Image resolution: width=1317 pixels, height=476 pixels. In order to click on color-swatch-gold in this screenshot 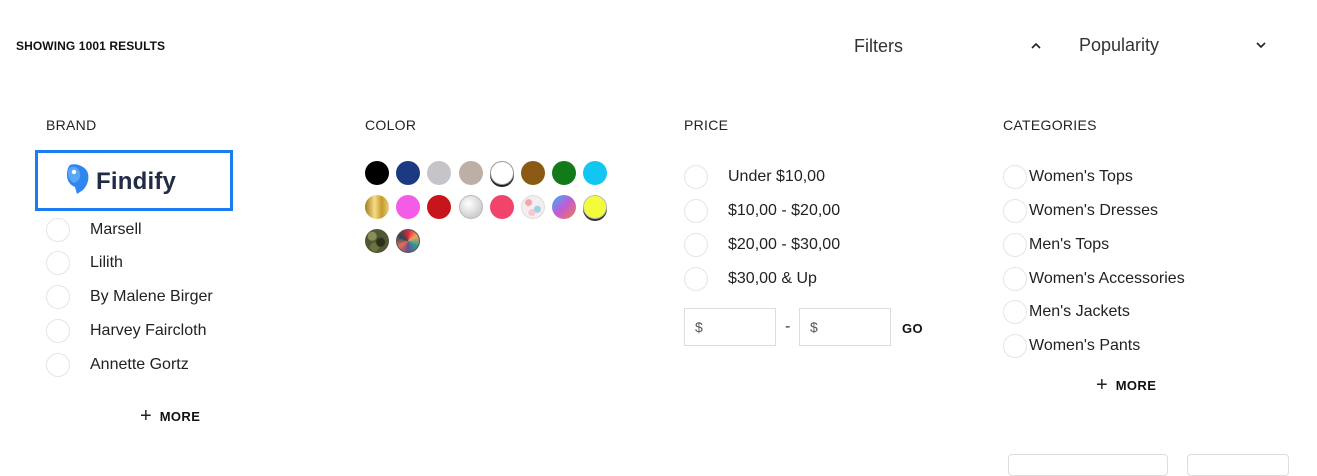, I will do `click(377, 207)`.